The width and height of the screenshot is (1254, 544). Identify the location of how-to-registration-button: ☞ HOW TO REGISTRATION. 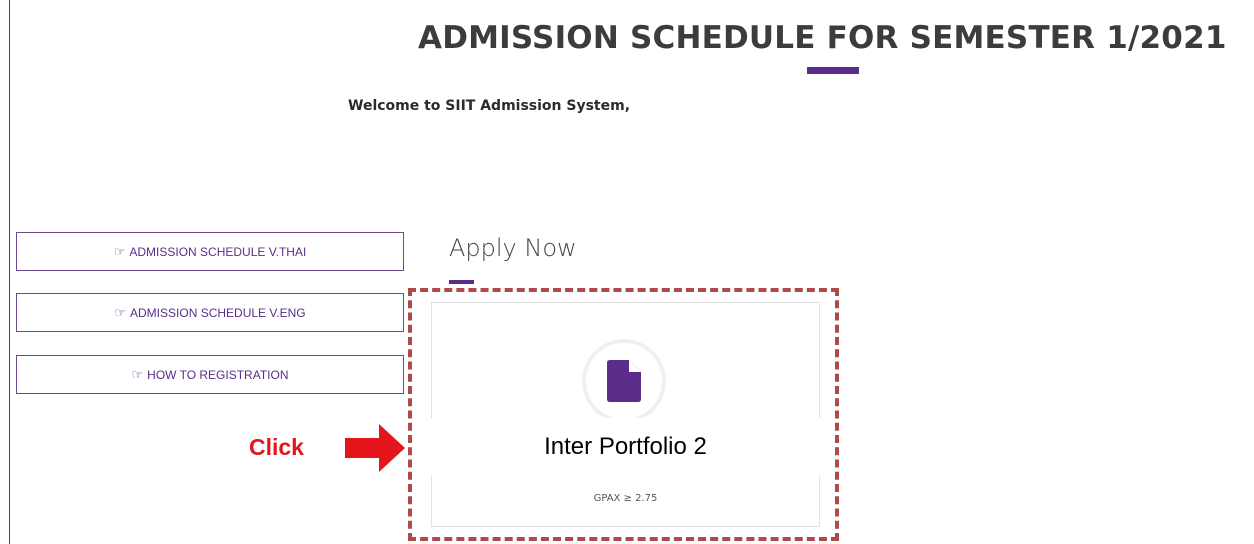
(210, 374).